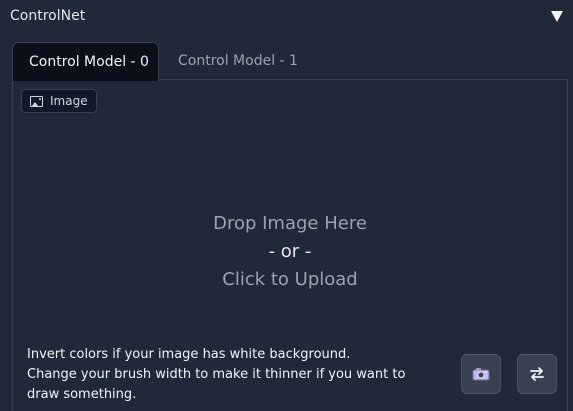  What do you see at coordinates (69, 101) in the screenshot?
I see `image-label-text: Image` at bounding box center [69, 101].